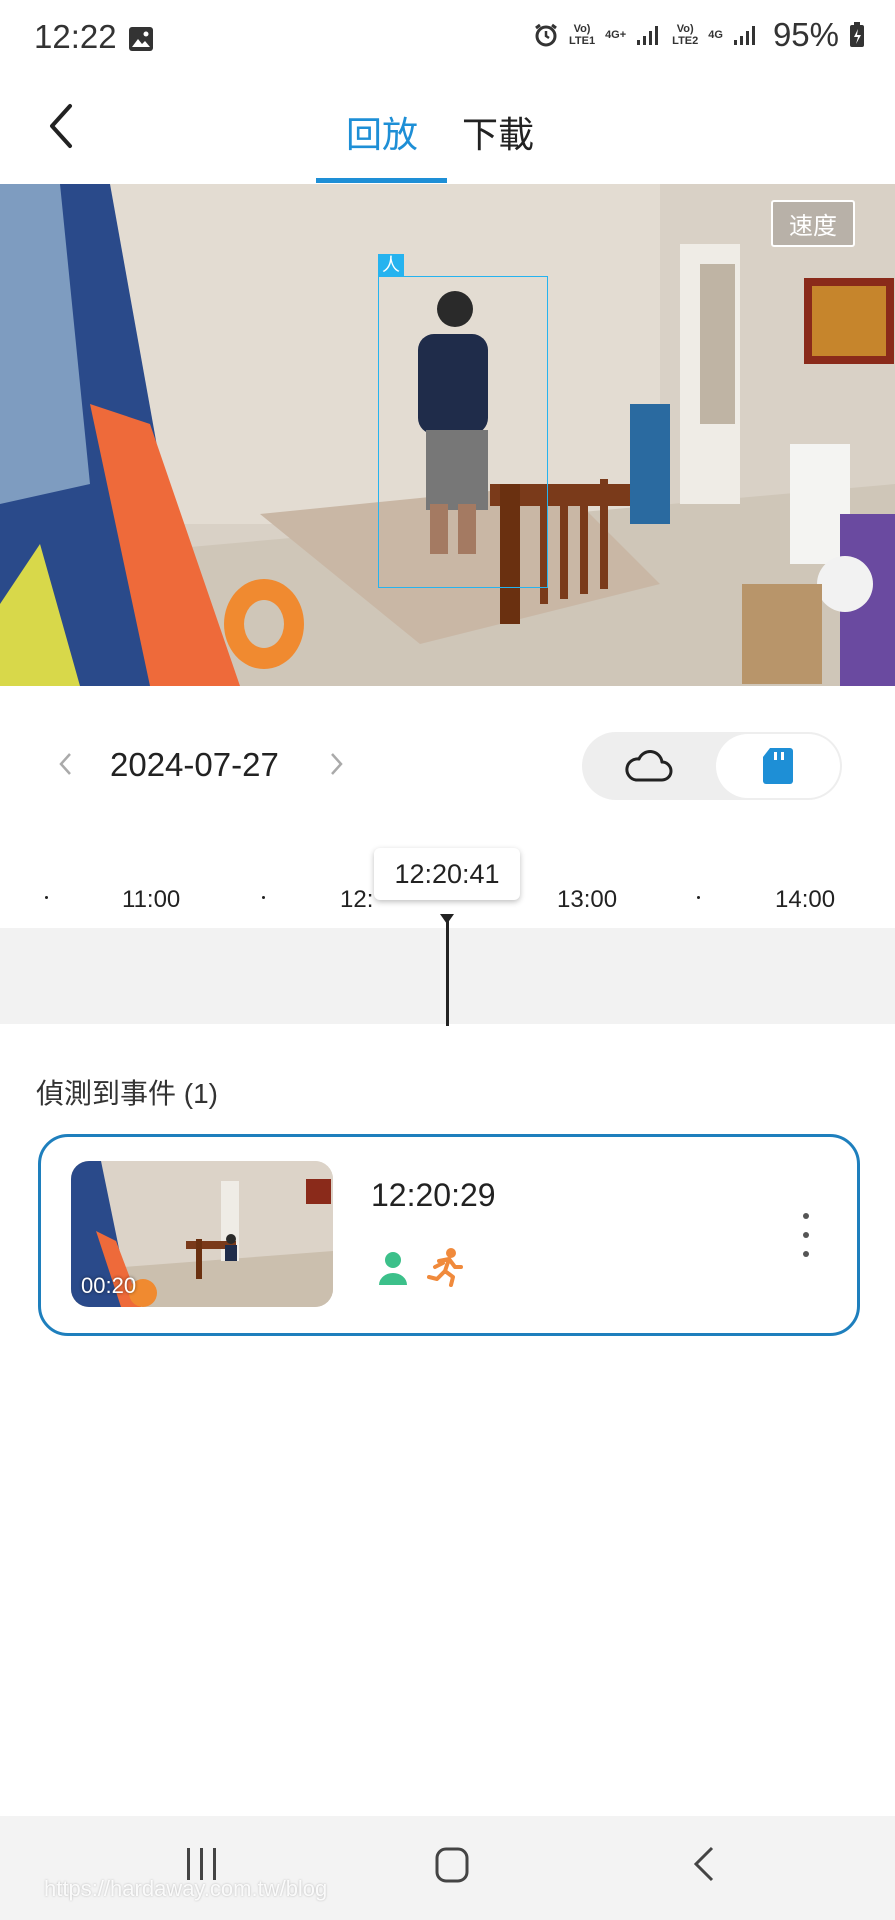 The height and width of the screenshot is (1920, 895). Describe the element at coordinates (382, 132) in the screenshot. I see `tab-playback: 回放` at that location.